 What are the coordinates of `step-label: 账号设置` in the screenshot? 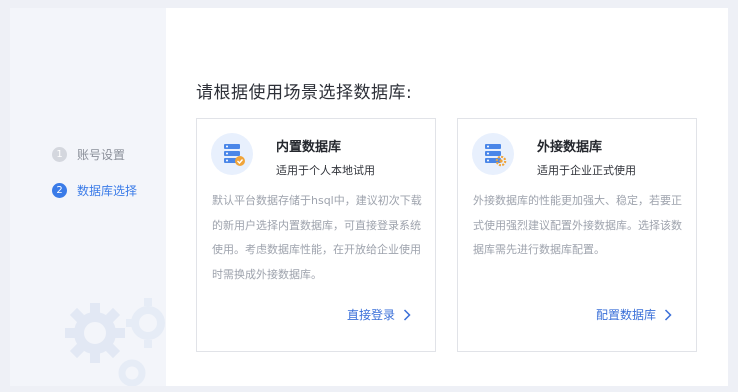 It's located at (101, 154).